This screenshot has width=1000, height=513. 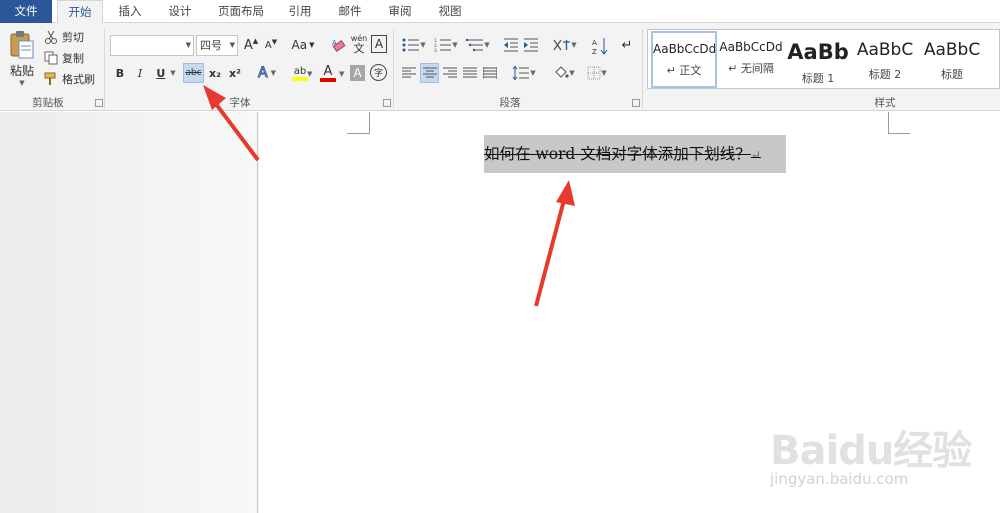 What do you see at coordinates (231, 123) in the screenshot?
I see `arrow-to-strikethrough` at bounding box center [231, 123].